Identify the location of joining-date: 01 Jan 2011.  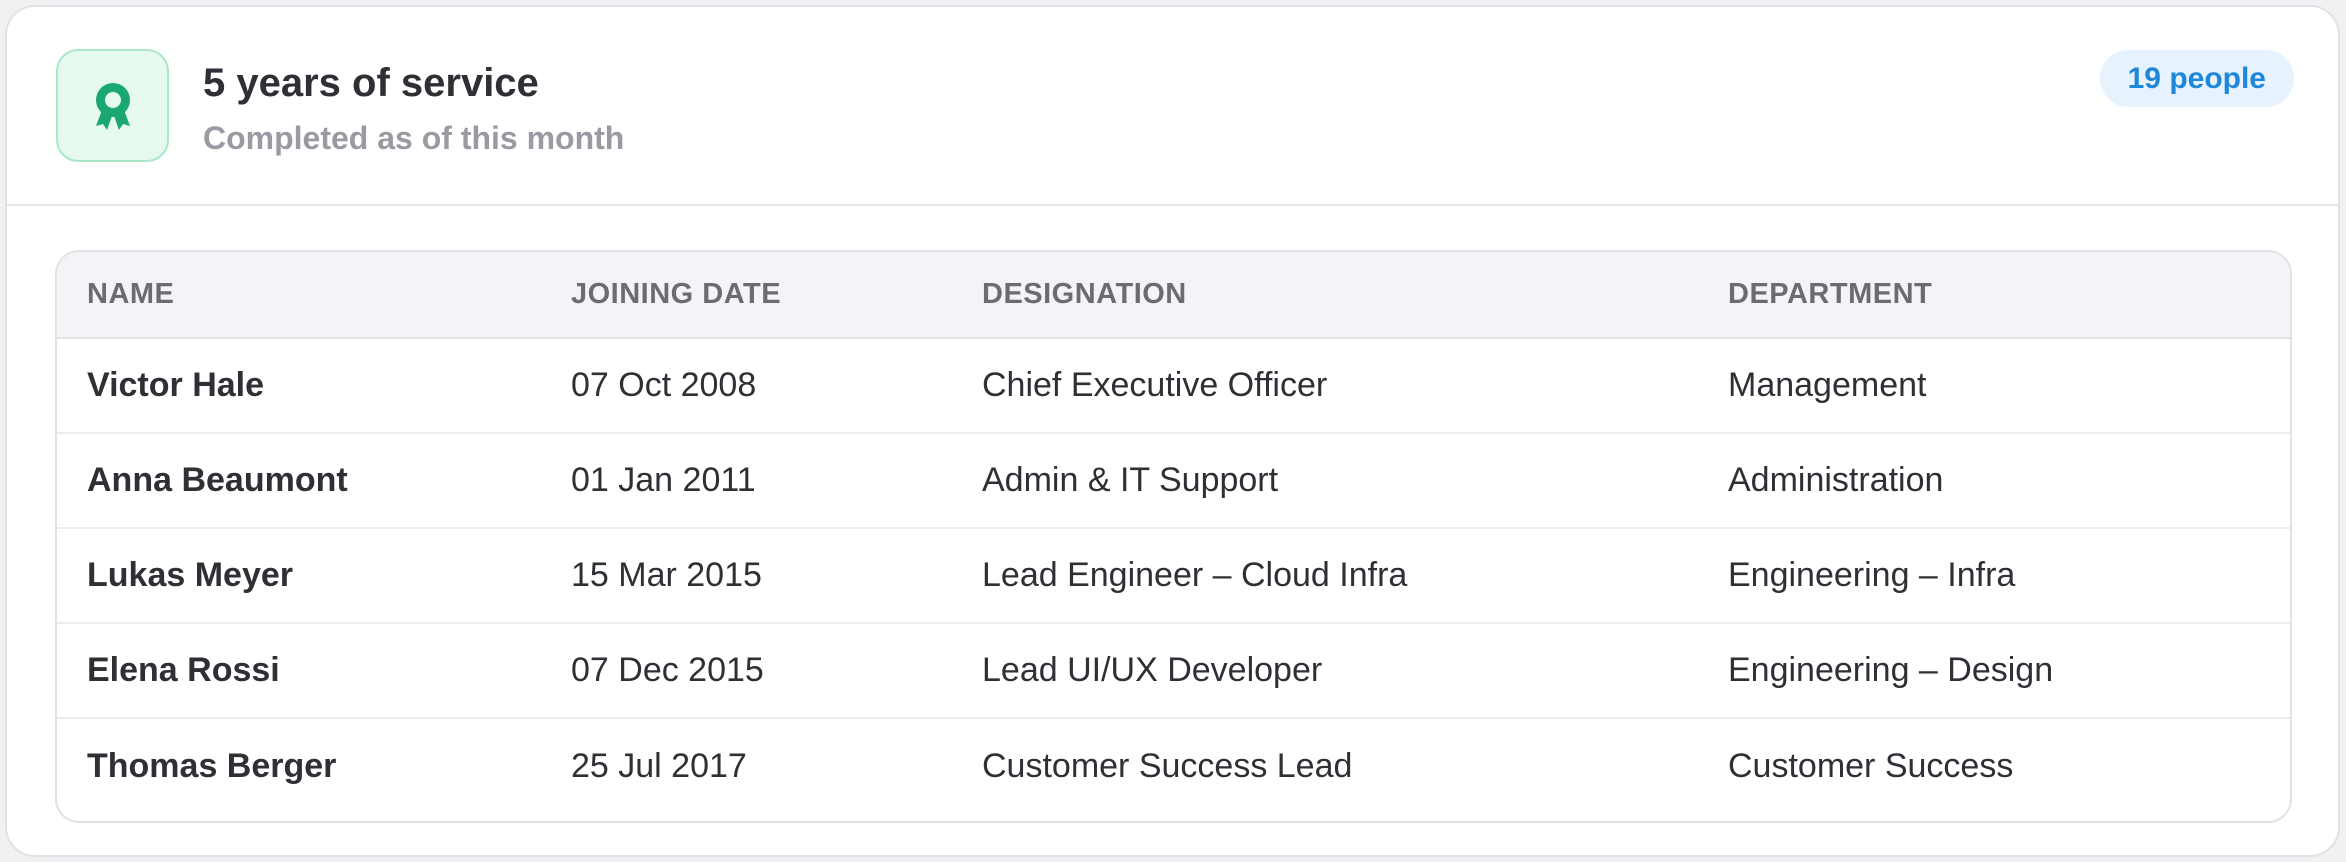
(746, 480).